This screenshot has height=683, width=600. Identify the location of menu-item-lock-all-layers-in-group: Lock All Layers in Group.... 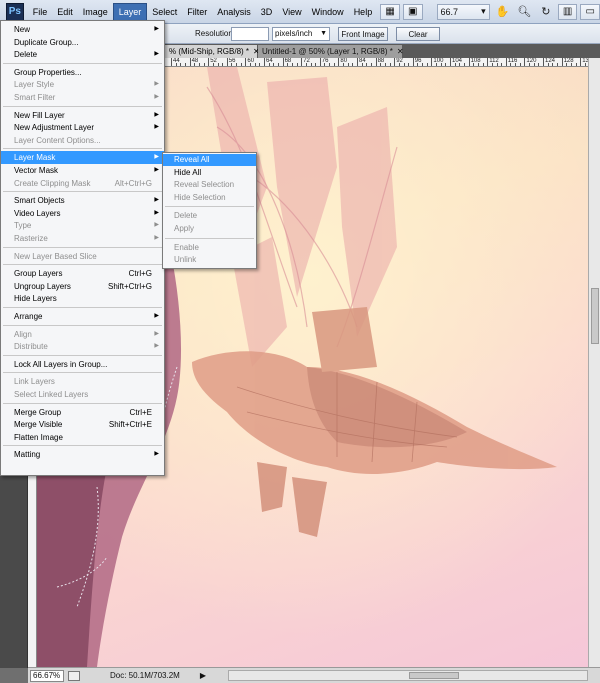
(82, 364).